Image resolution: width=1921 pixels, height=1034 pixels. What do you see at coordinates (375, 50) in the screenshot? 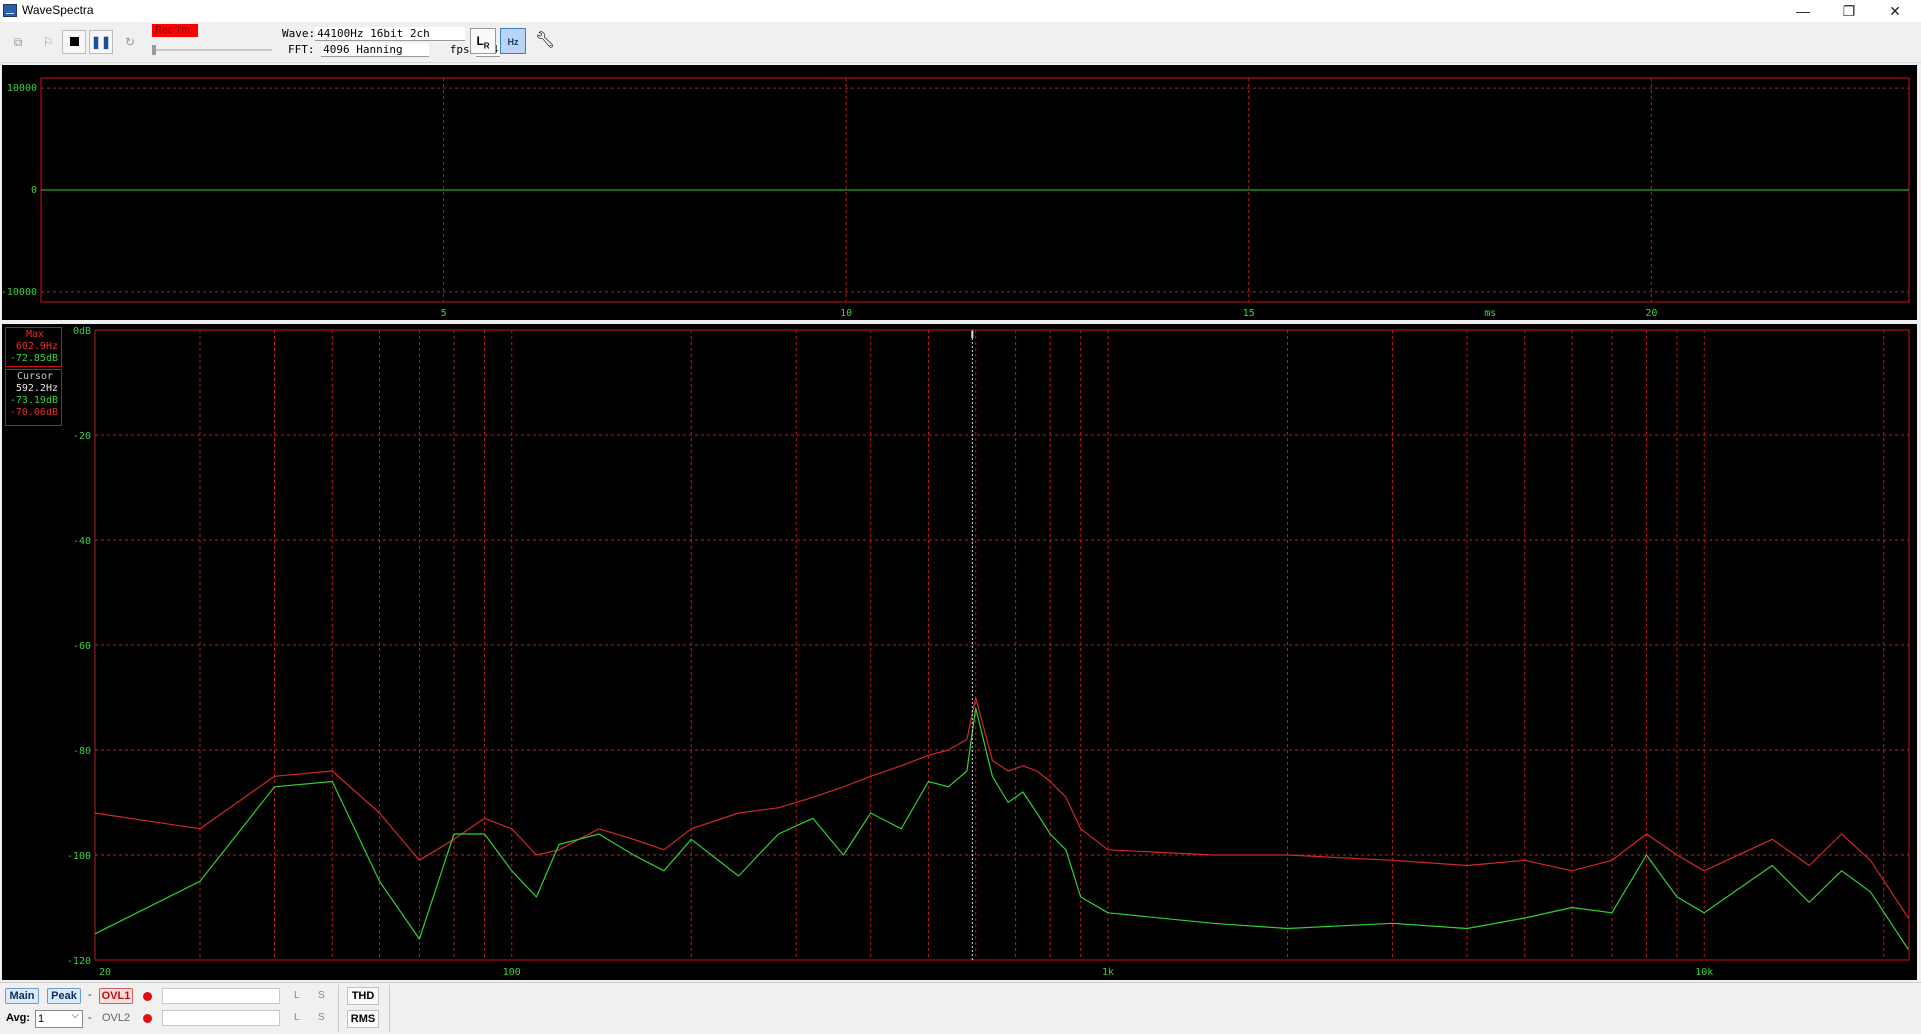
I see `fft-setting-value: 4096 Hanning` at bounding box center [375, 50].